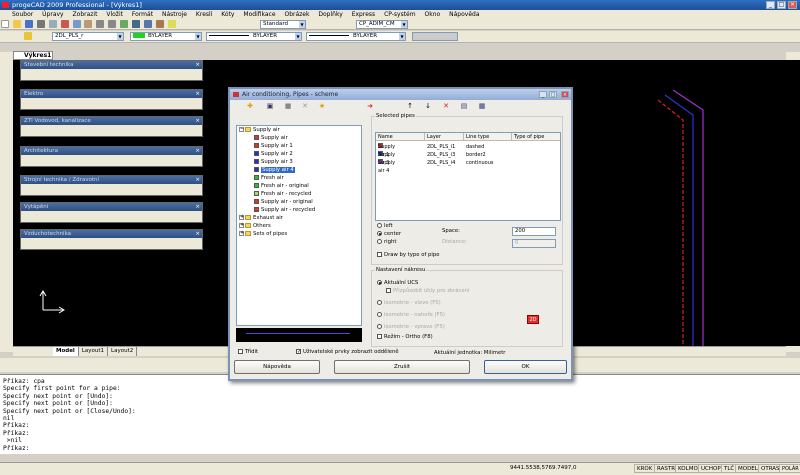  What do you see at coordinates (112, 24) in the screenshot?
I see `redo-icon` at bounding box center [112, 24].